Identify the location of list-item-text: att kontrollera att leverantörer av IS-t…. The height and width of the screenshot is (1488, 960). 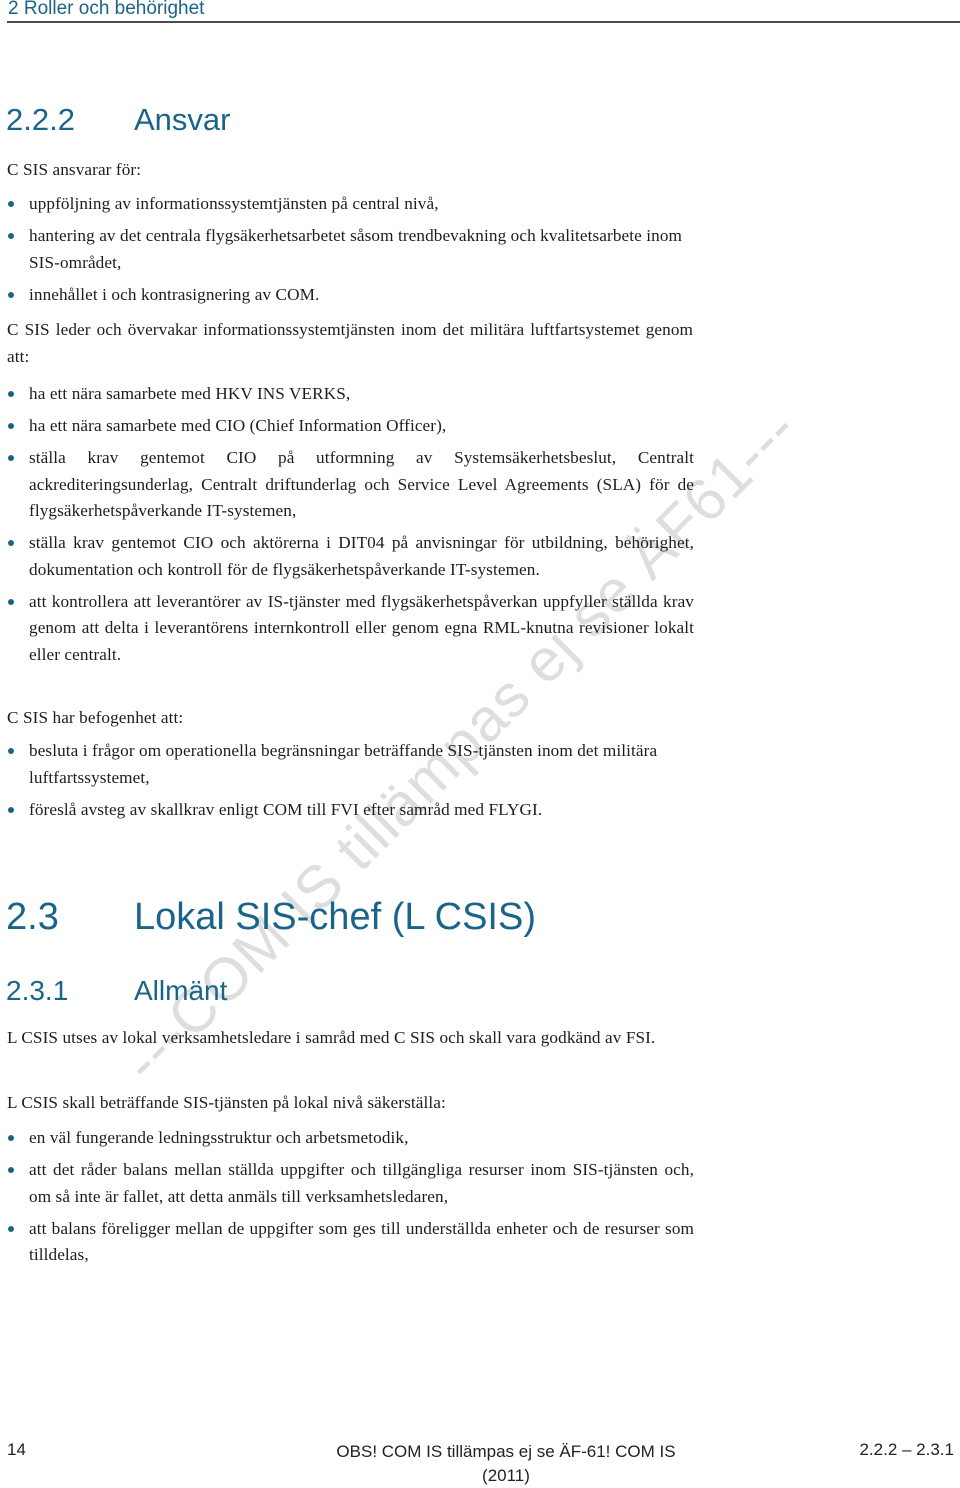
(361, 627).